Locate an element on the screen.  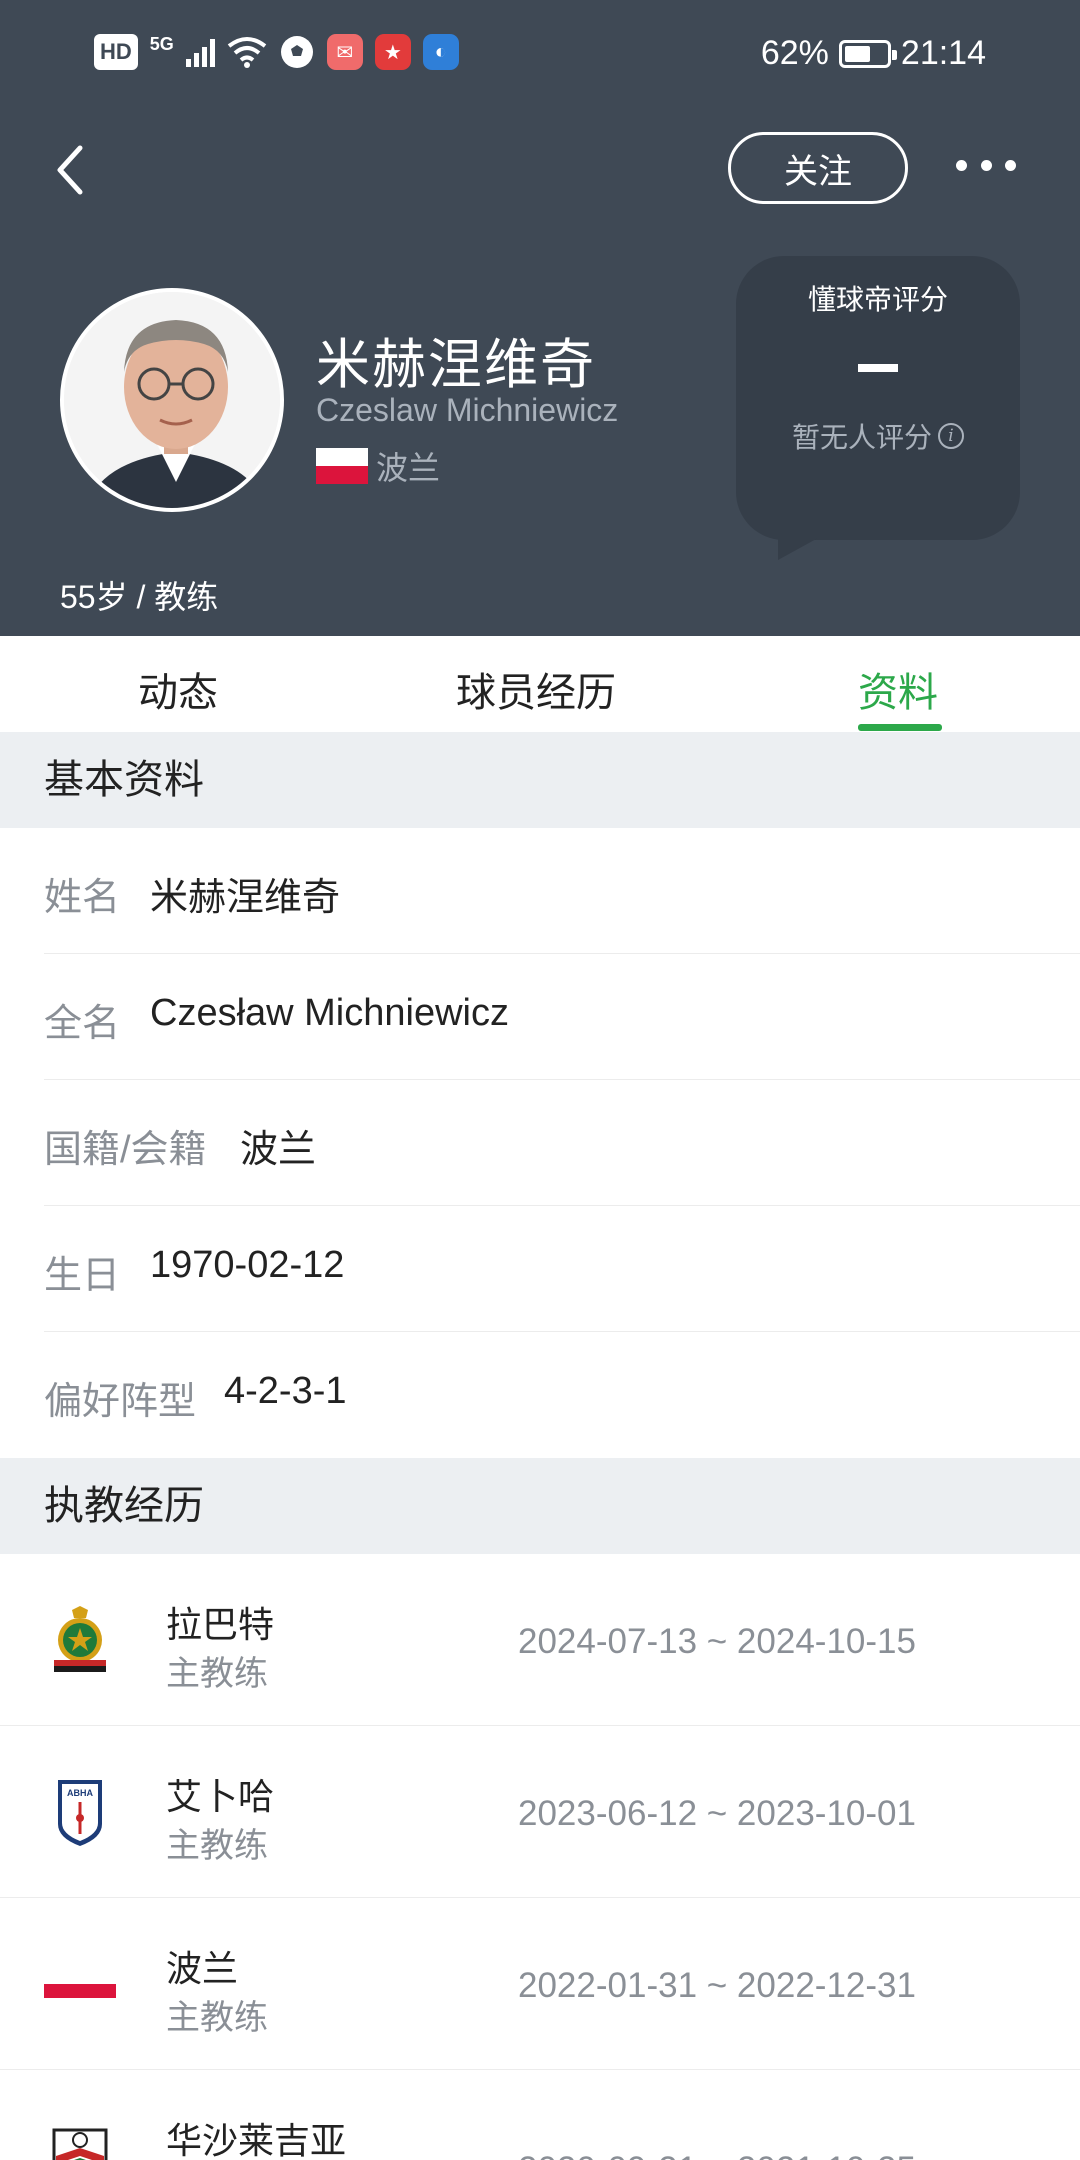
info-value: Czesław Michniewicz is located at coordinates (329, 1013).